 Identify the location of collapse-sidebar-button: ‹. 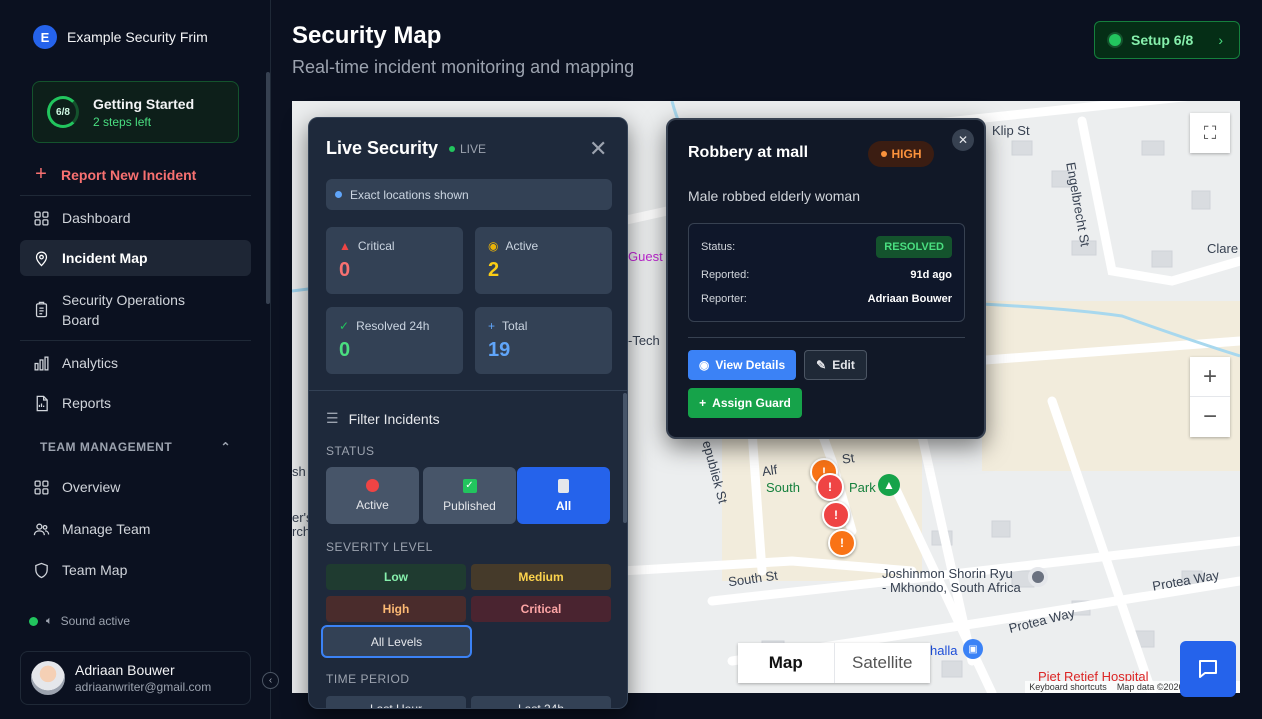
(270, 680).